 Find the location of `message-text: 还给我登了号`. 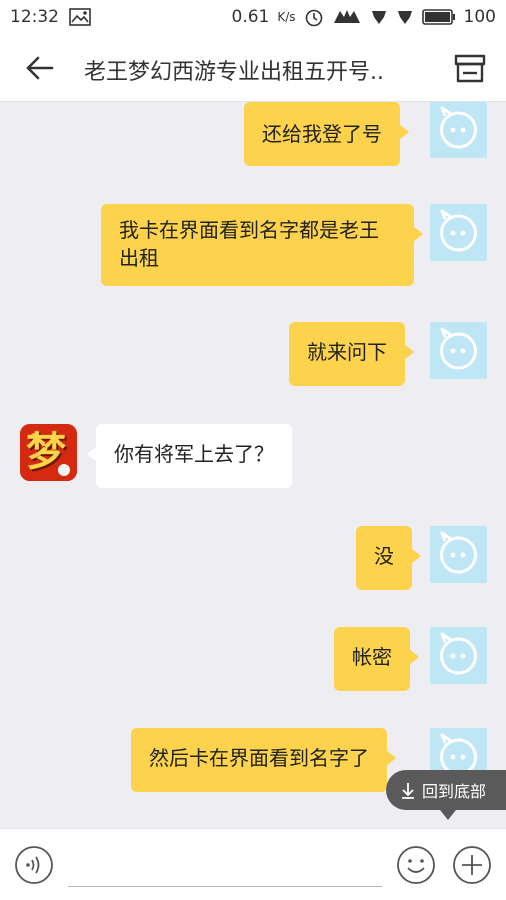

message-text: 还给我登了号 is located at coordinates (322, 134).